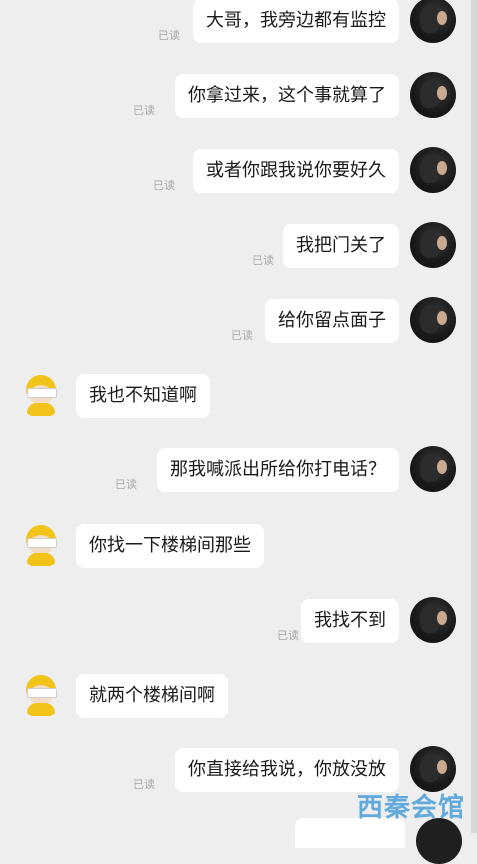  I want to click on message-bubble: 我把门关了, so click(341, 246).